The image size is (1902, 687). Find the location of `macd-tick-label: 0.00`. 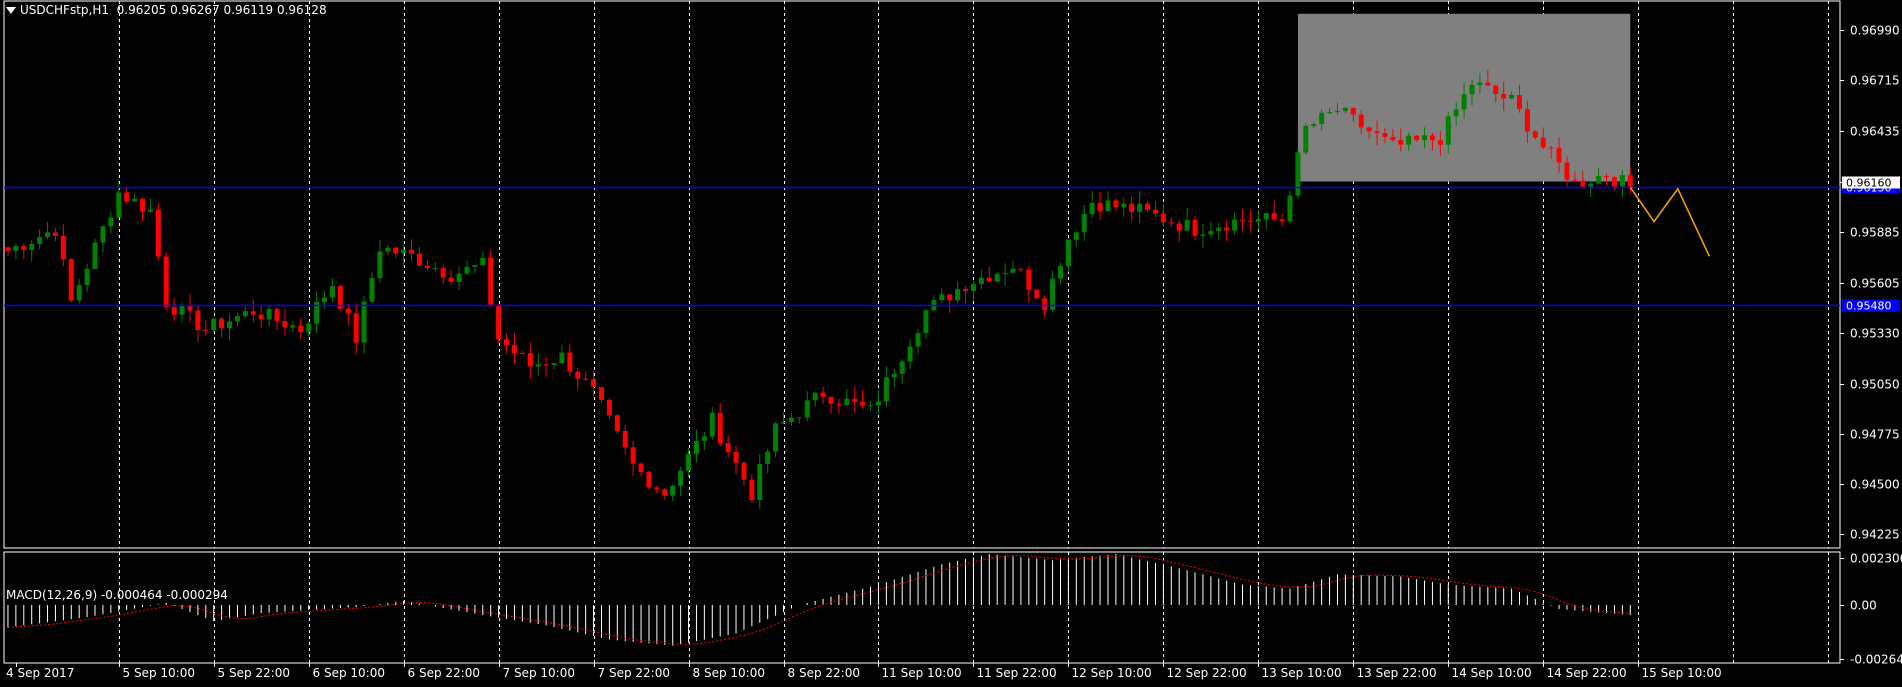

macd-tick-label: 0.00 is located at coordinates (1863, 606).